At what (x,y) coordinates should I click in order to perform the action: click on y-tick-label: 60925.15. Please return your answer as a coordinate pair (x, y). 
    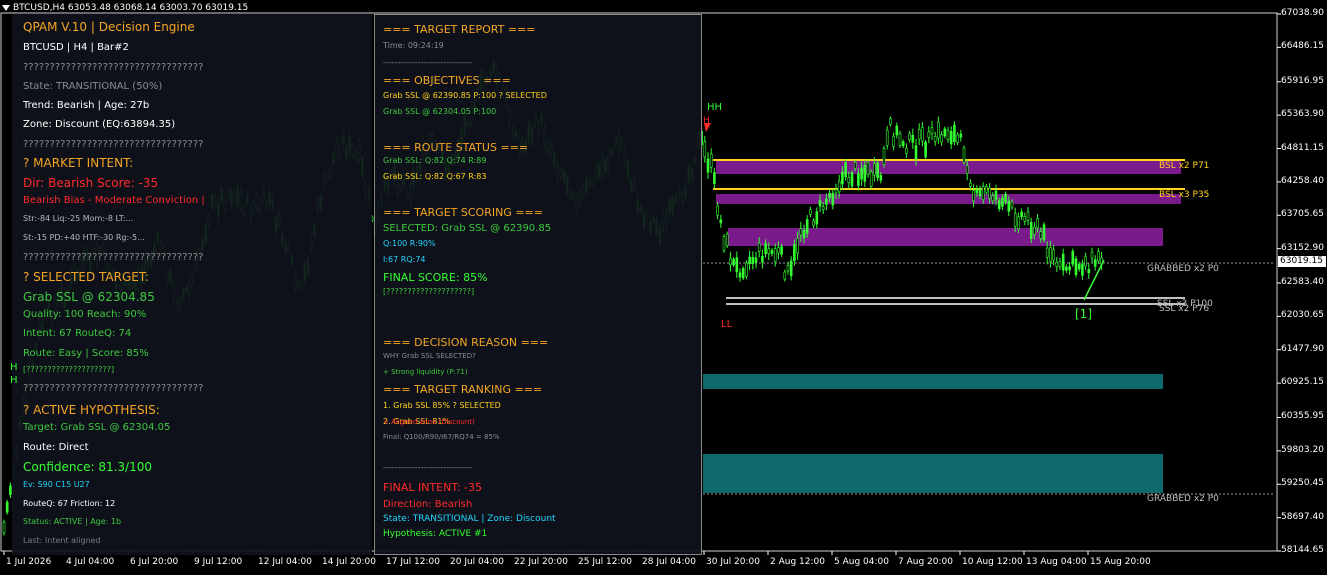
    Looking at the image, I should click on (1302, 382).